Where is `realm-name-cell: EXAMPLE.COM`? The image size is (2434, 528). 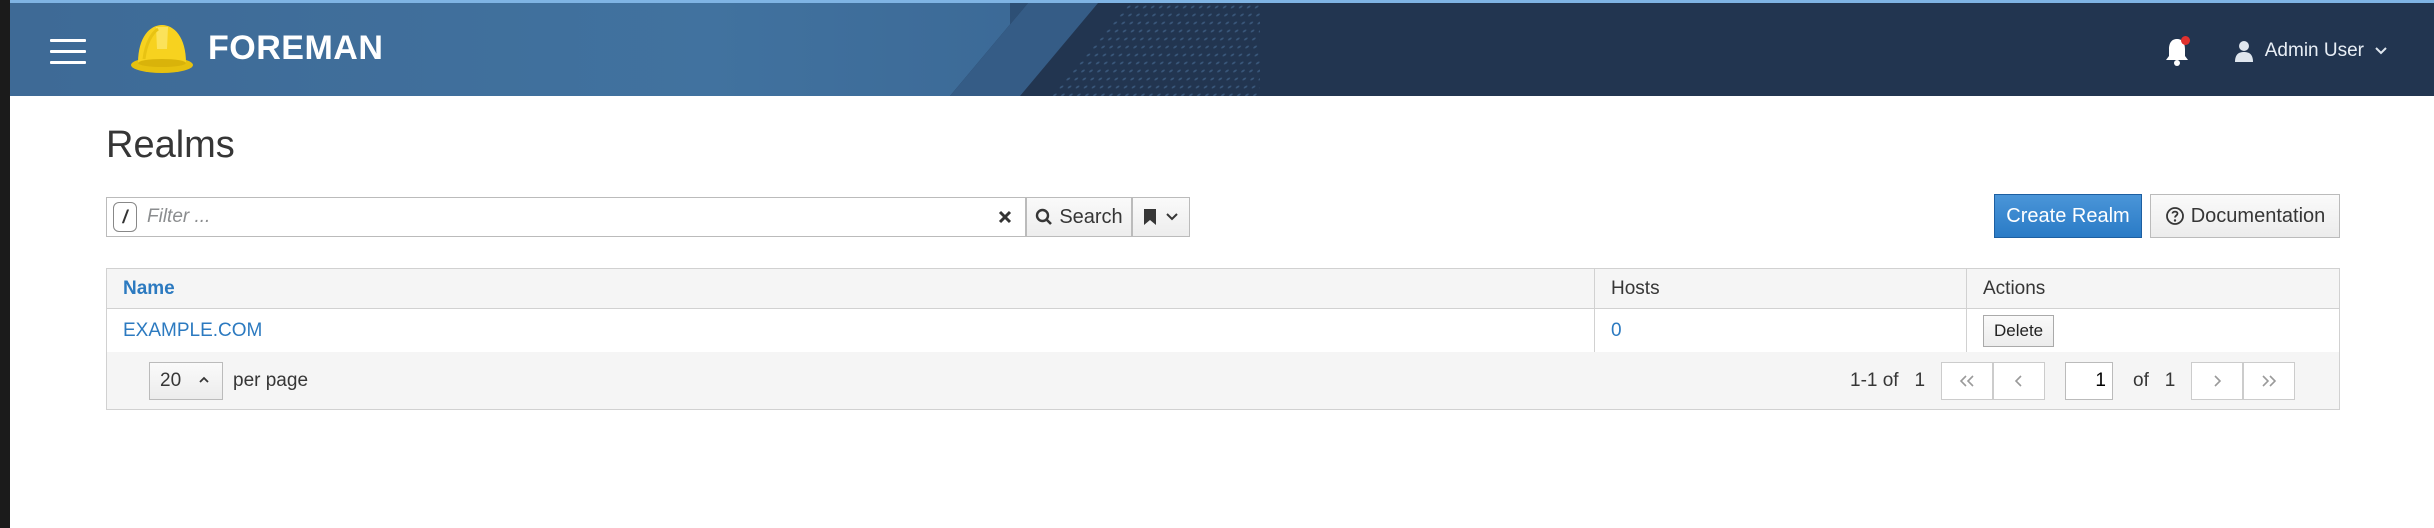
realm-name-cell: EXAMPLE.COM is located at coordinates (850, 330).